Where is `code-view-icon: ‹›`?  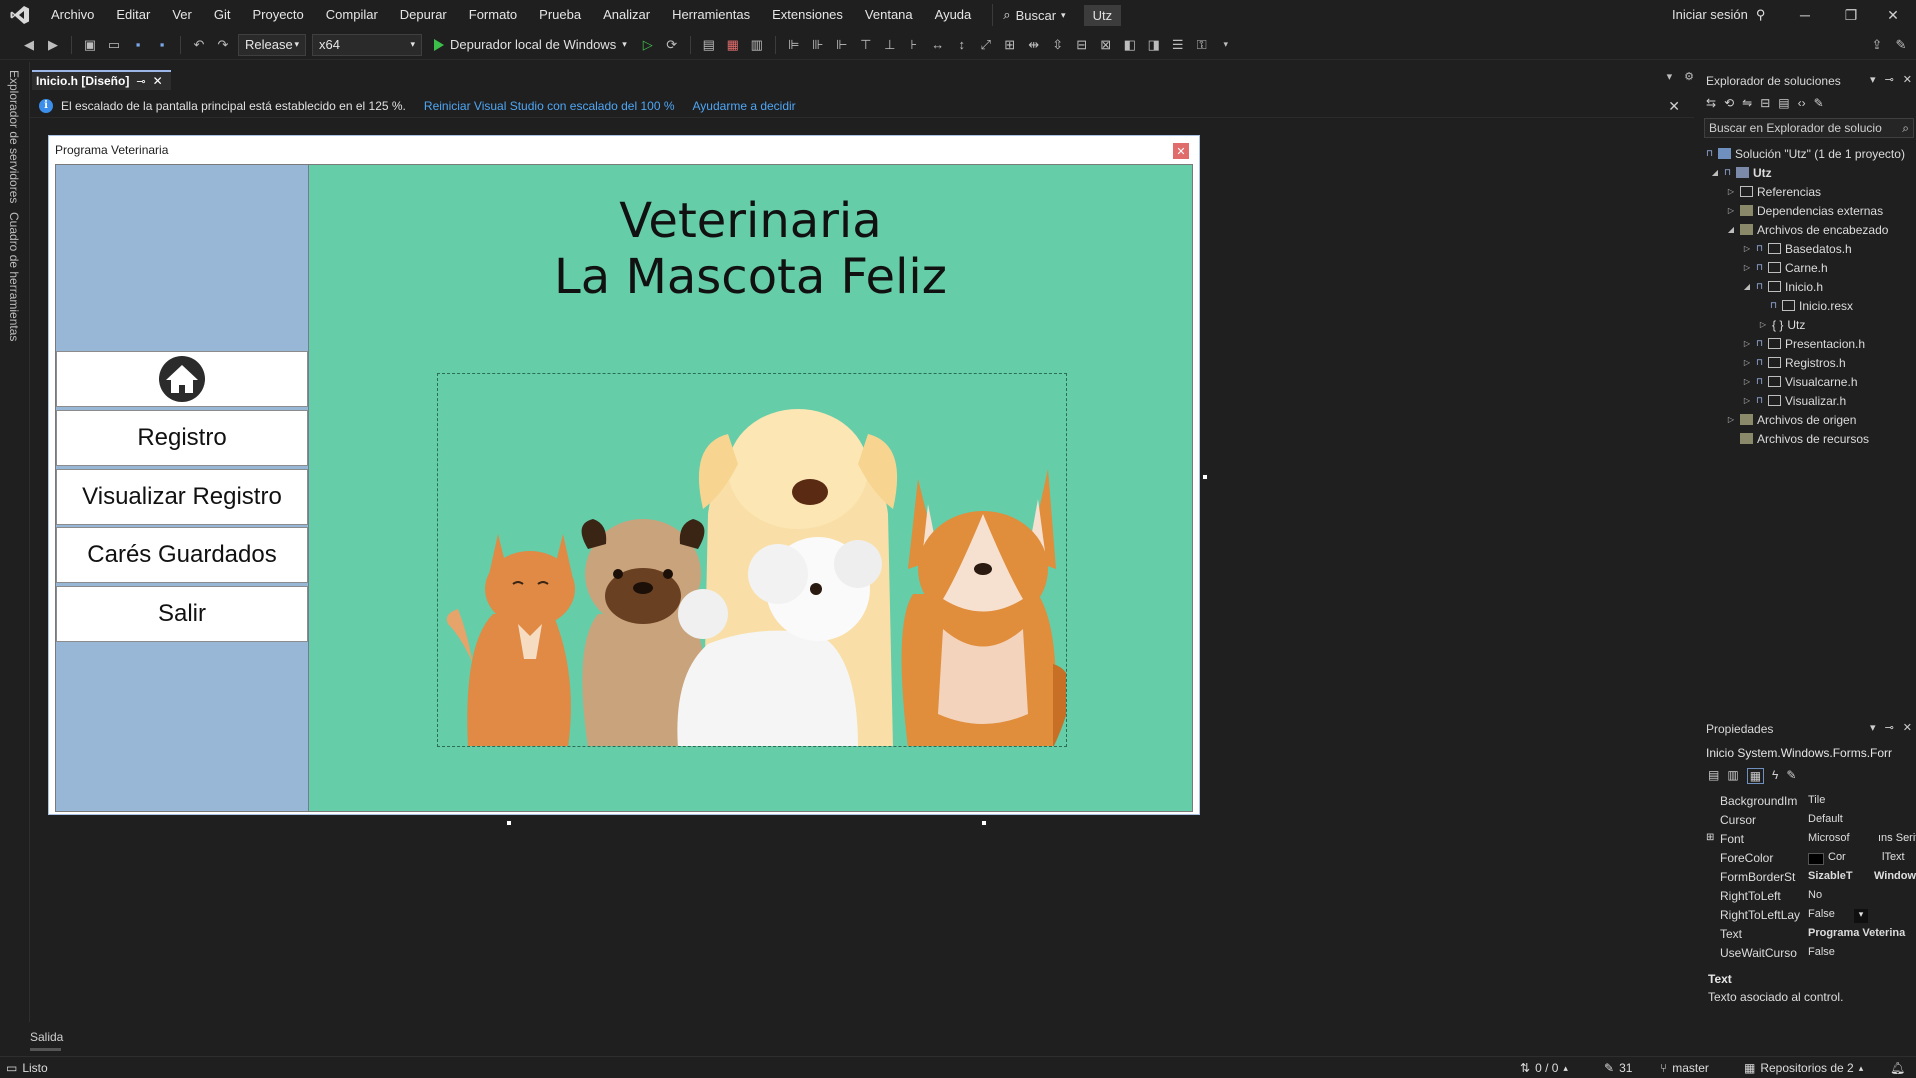 code-view-icon: ‹› is located at coordinates (1802, 103).